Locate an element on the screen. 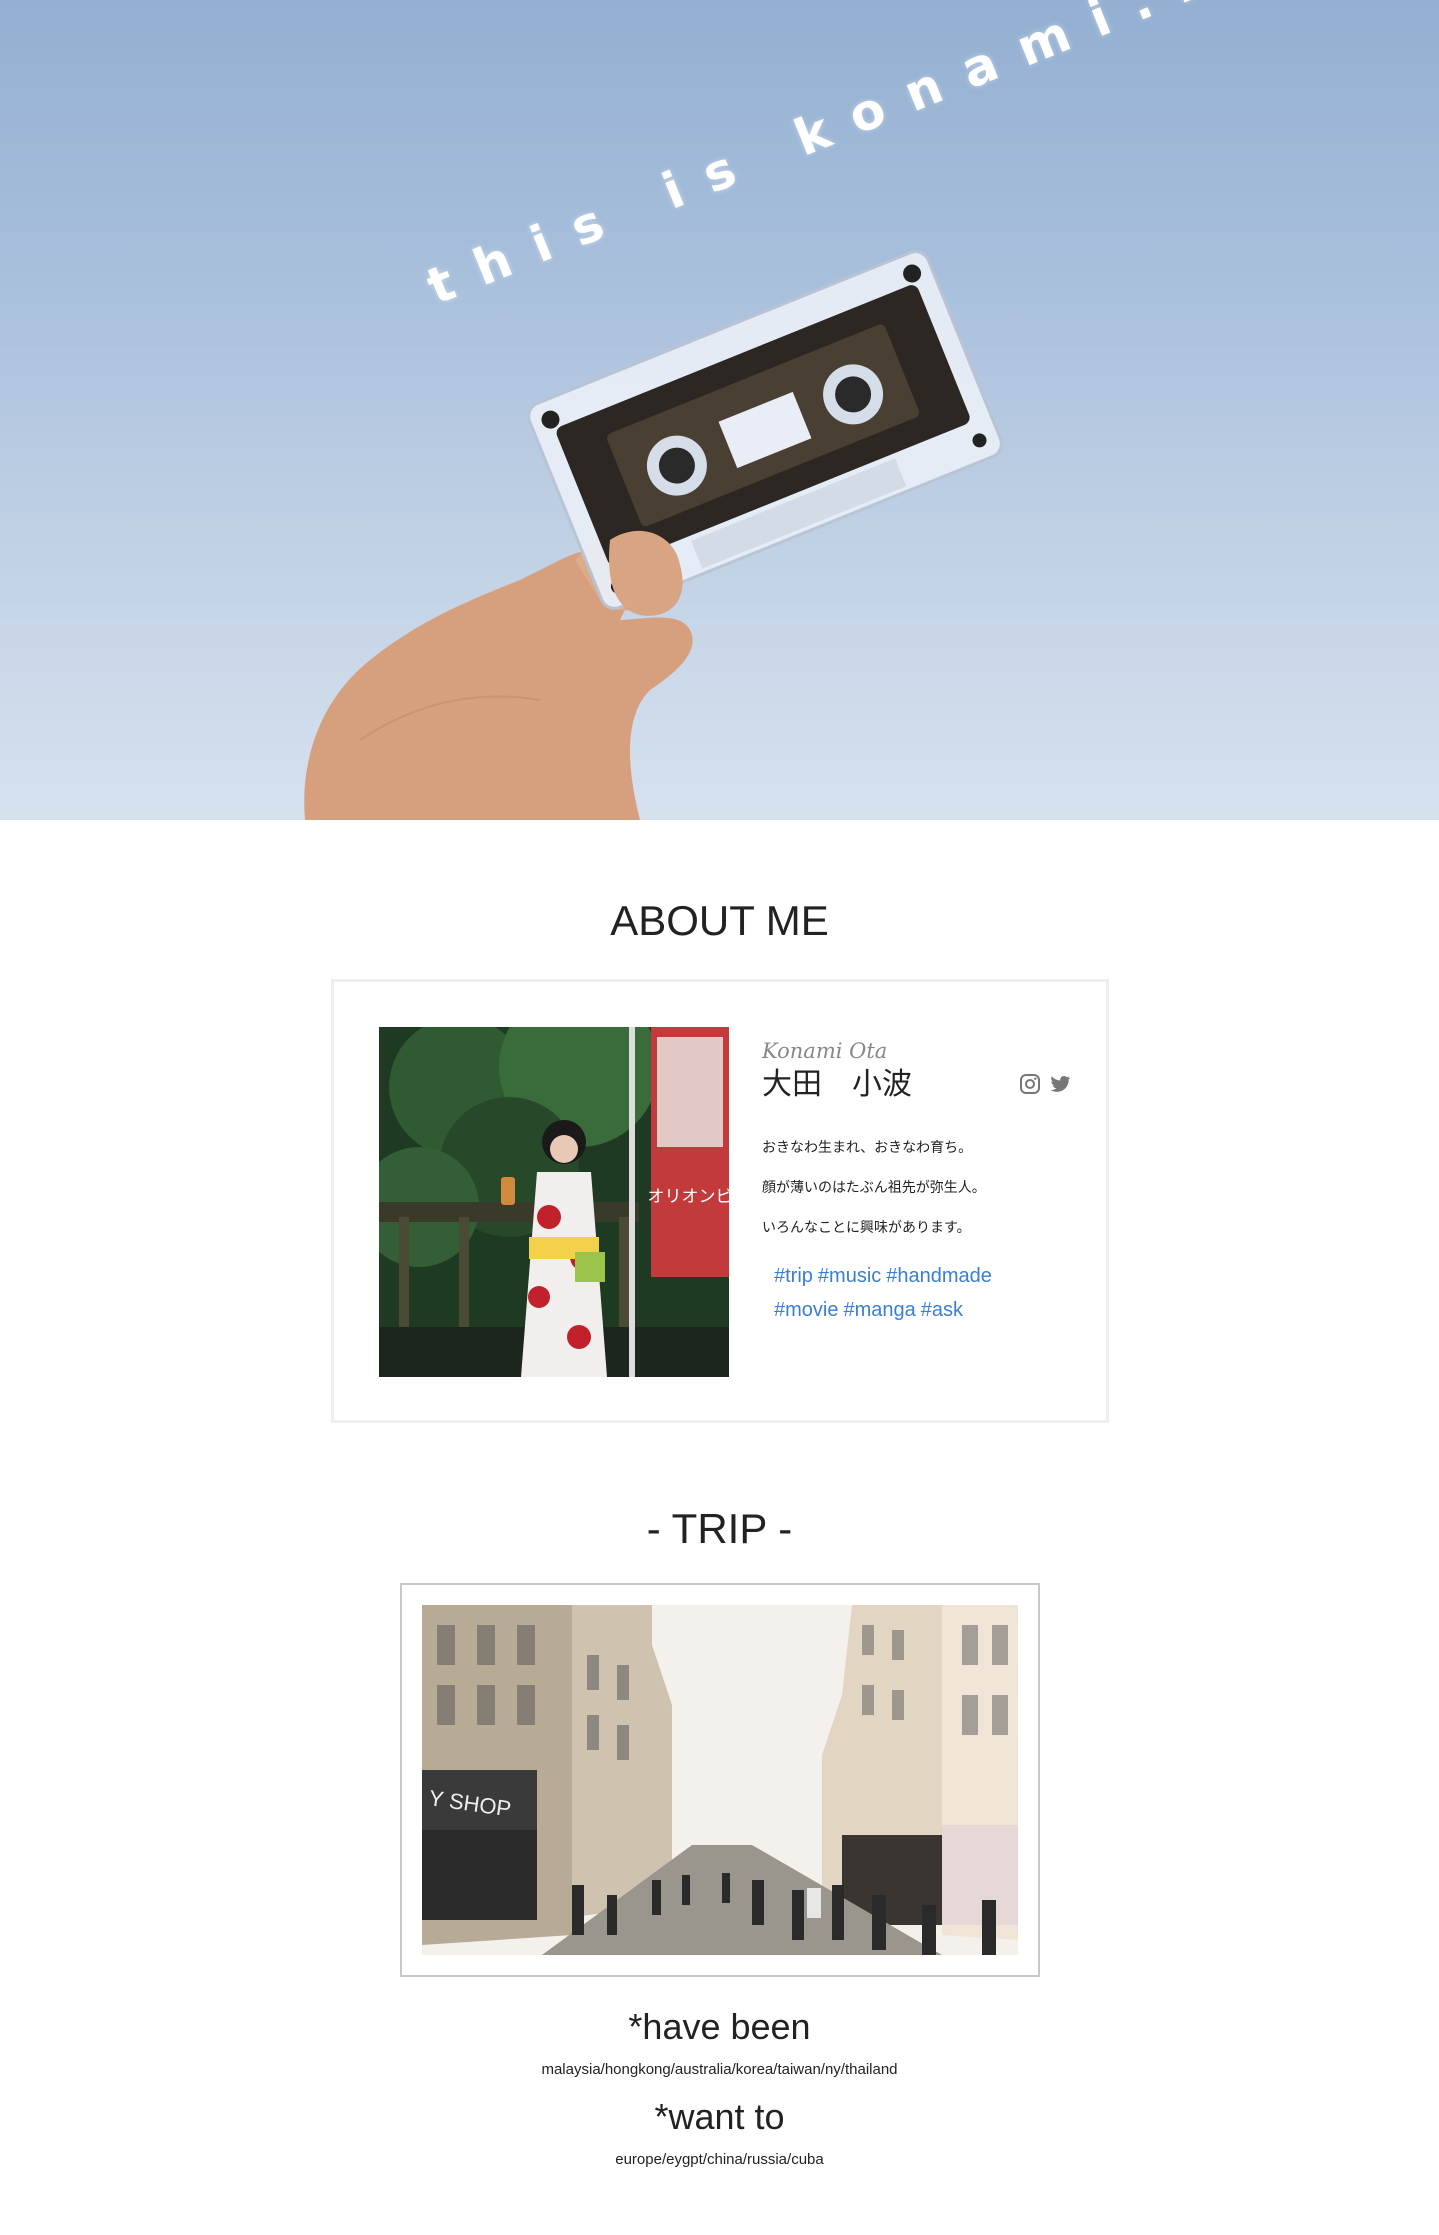  want-to-heading: *want to is located at coordinates (719, 2116).